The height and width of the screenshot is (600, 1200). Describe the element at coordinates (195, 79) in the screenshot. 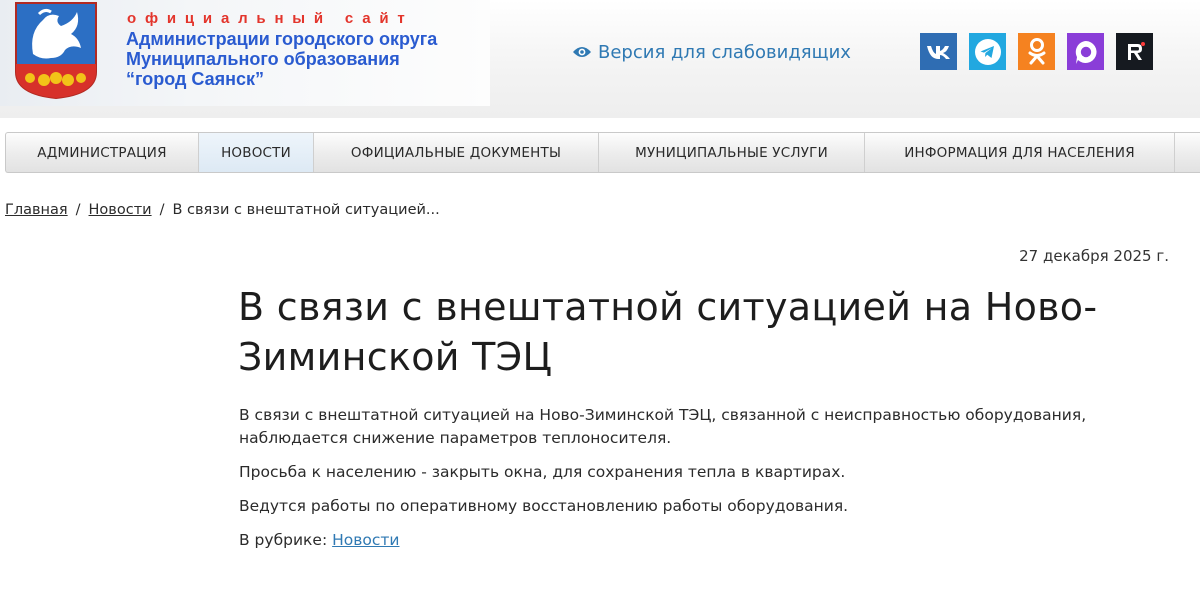

I see `site-name-line-3: “город Саянск”` at that location.